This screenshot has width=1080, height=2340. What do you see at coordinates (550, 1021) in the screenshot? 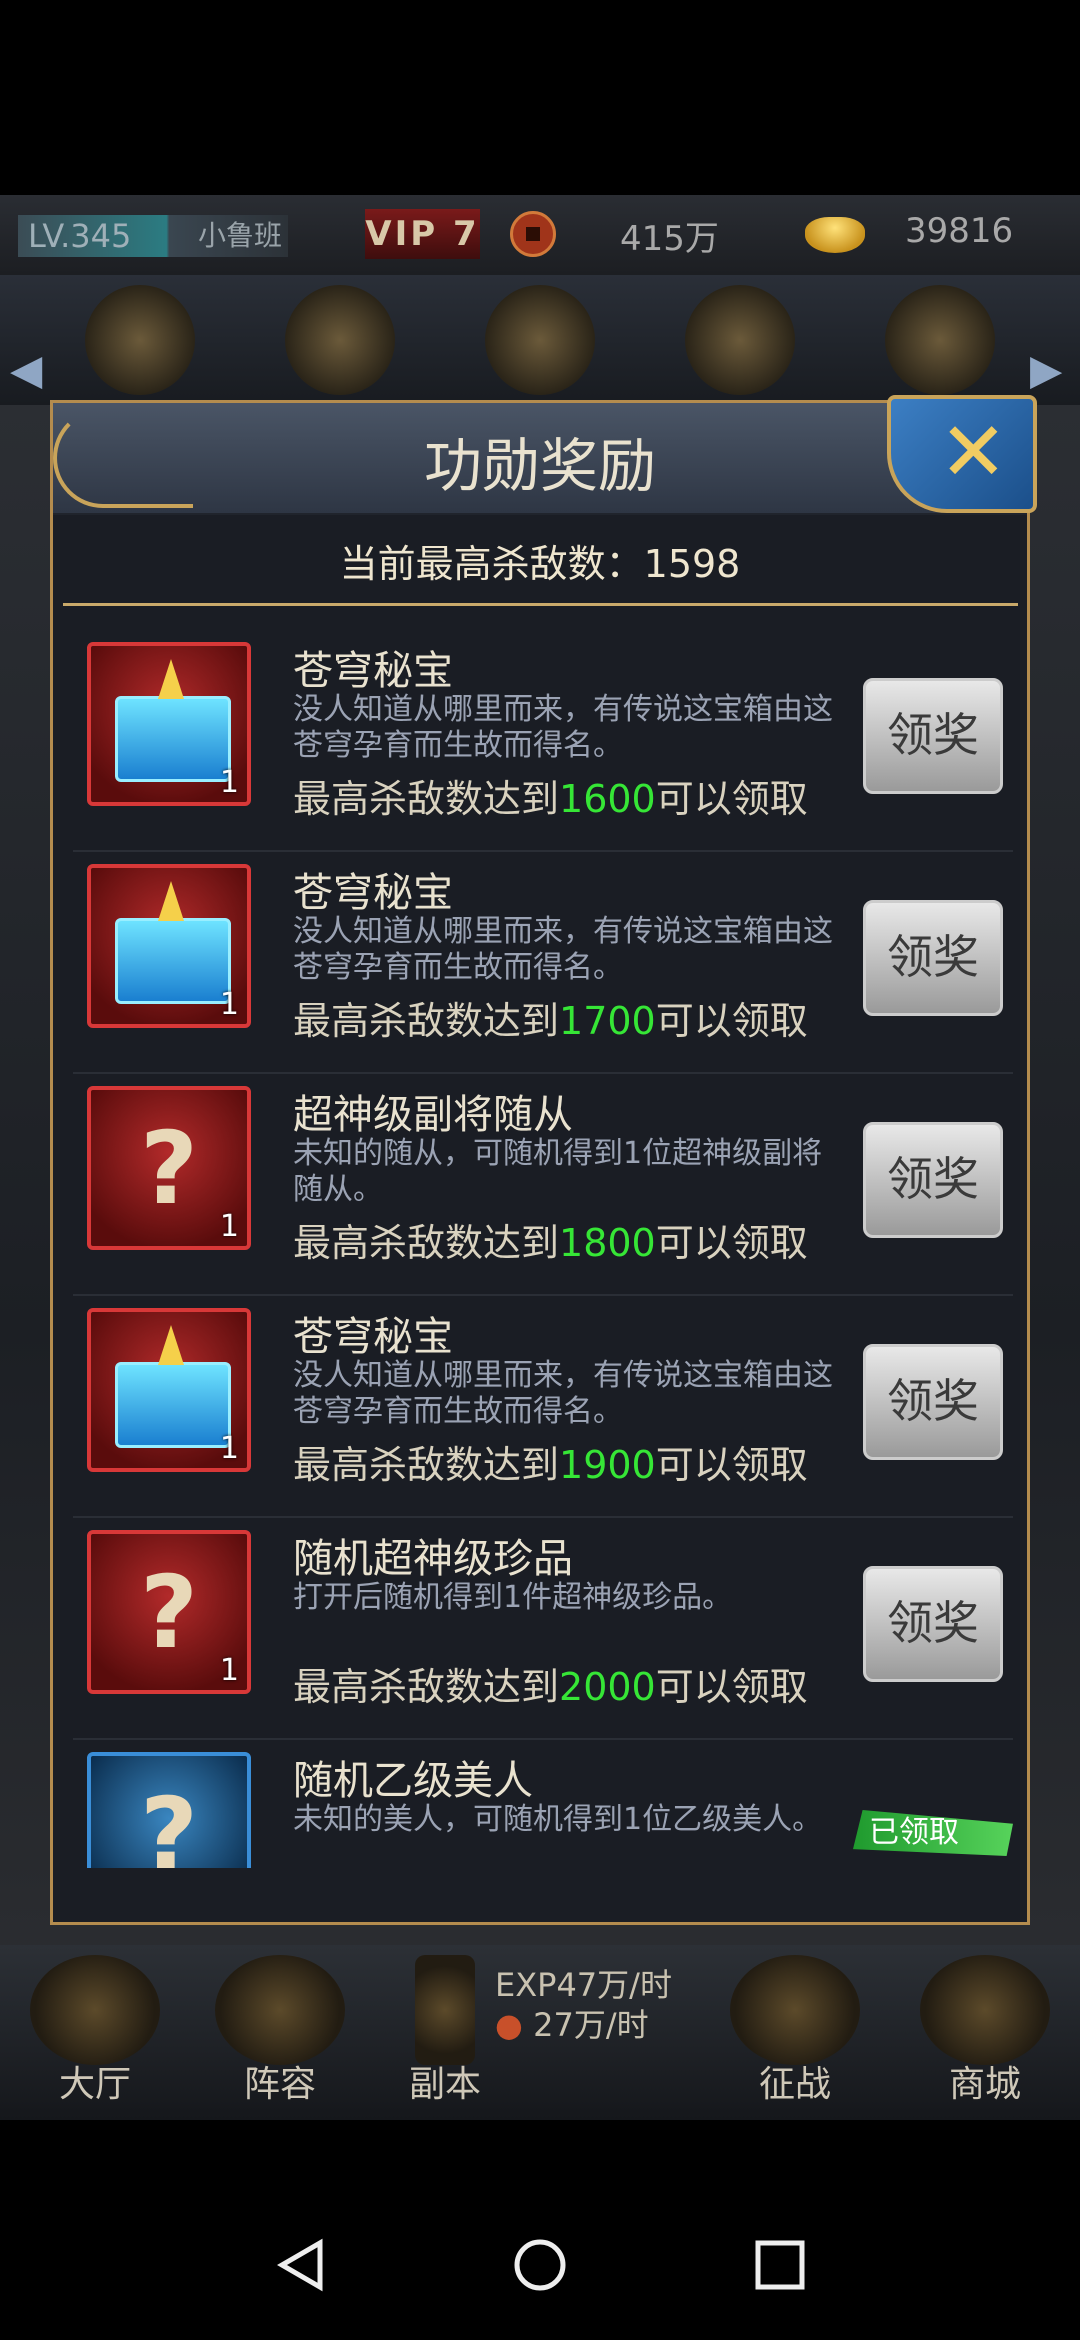
I see `reward-condition: 最高杀敌数达到1700可以领取` at bounding box center [550, 1021].